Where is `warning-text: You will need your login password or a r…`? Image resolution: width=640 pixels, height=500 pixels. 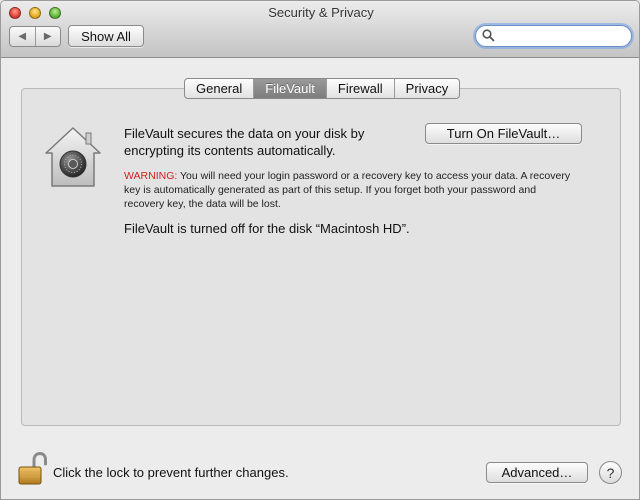
warning-text: You will need your login password or a r… is located at coordinates (347, 190).